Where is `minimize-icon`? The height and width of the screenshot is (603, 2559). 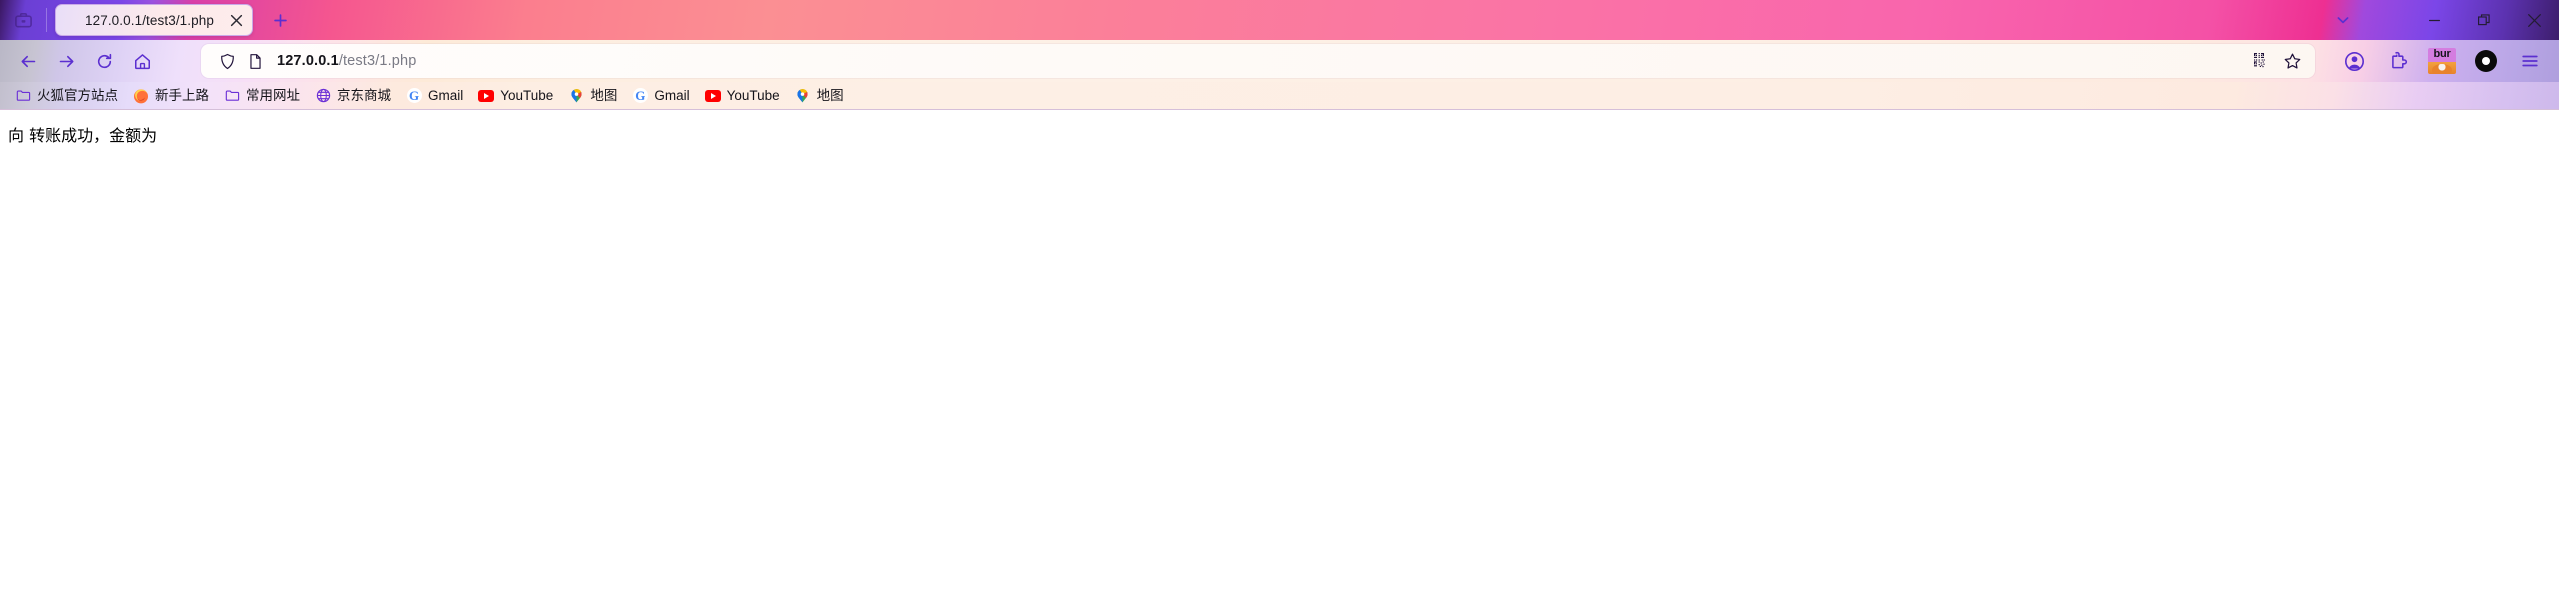 minimize-icon is located at coordinates (2434, 20).